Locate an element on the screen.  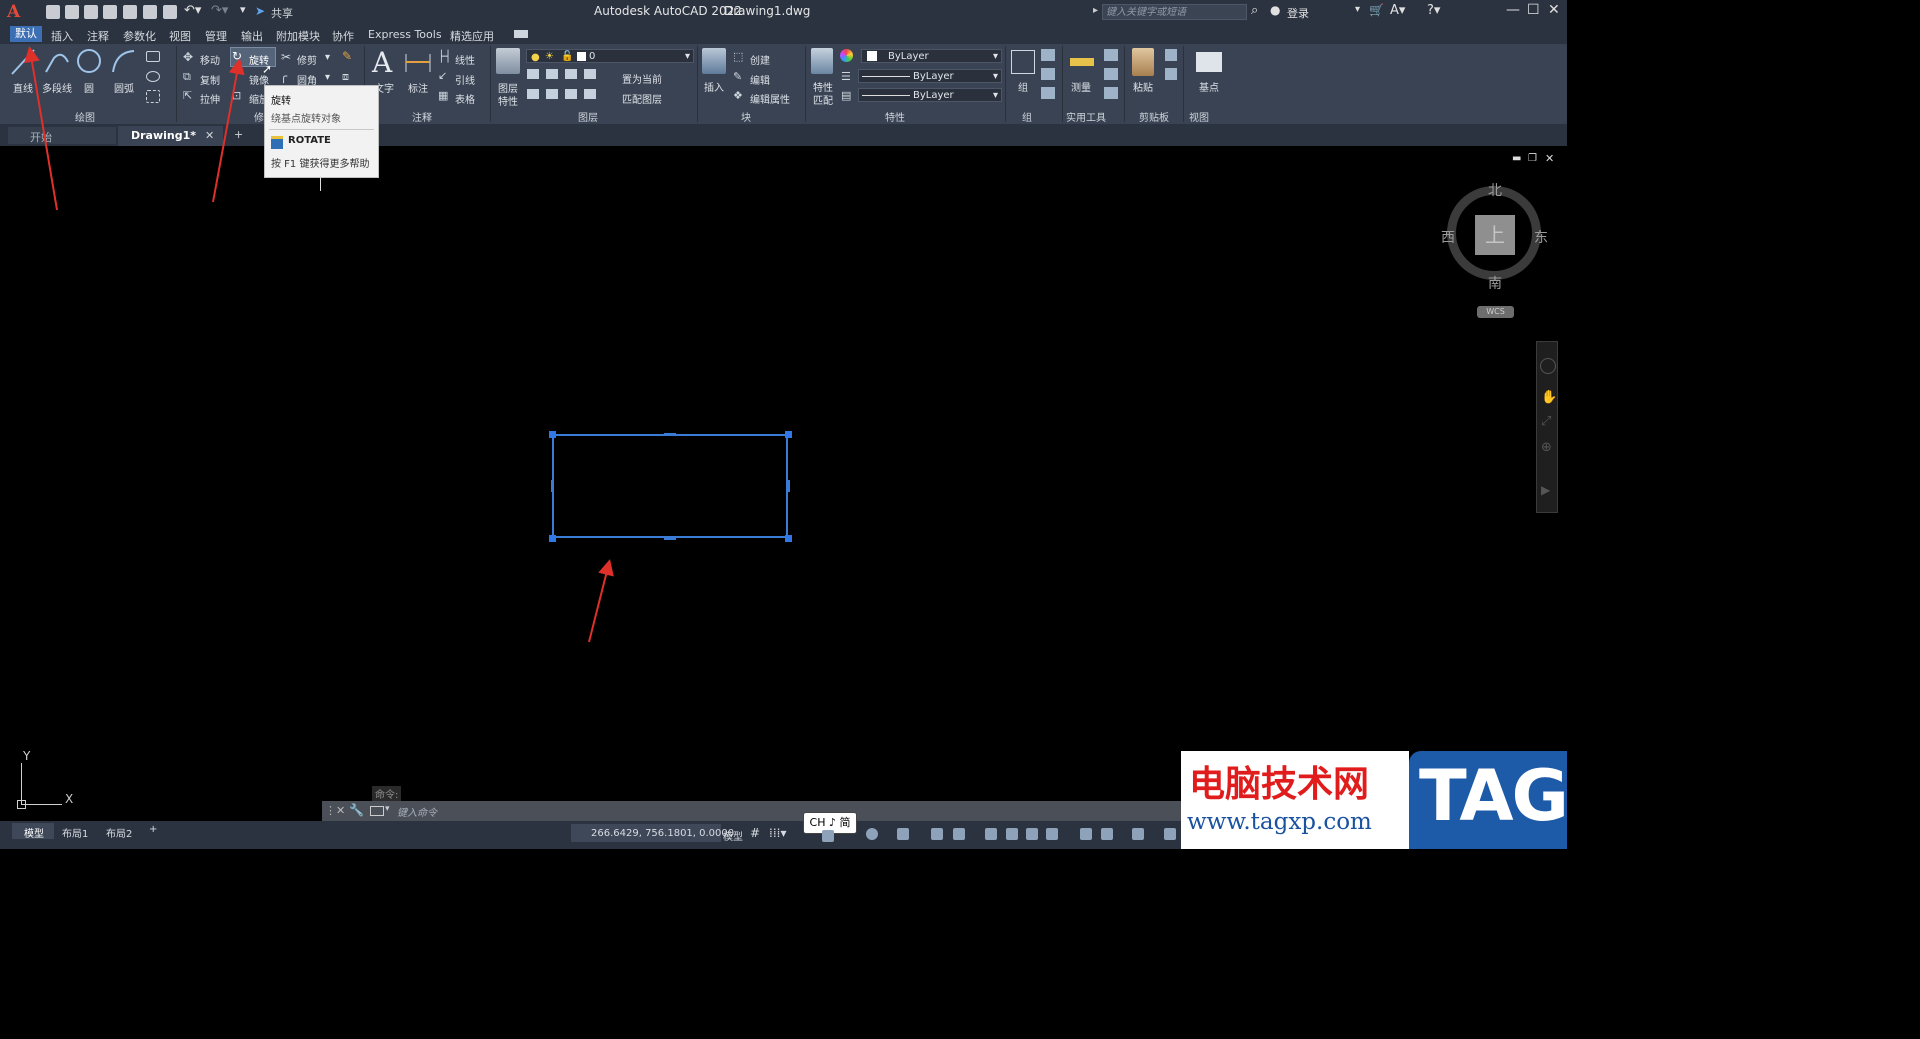
pan-icon: ✋ is located at coordinates (1549, 397).